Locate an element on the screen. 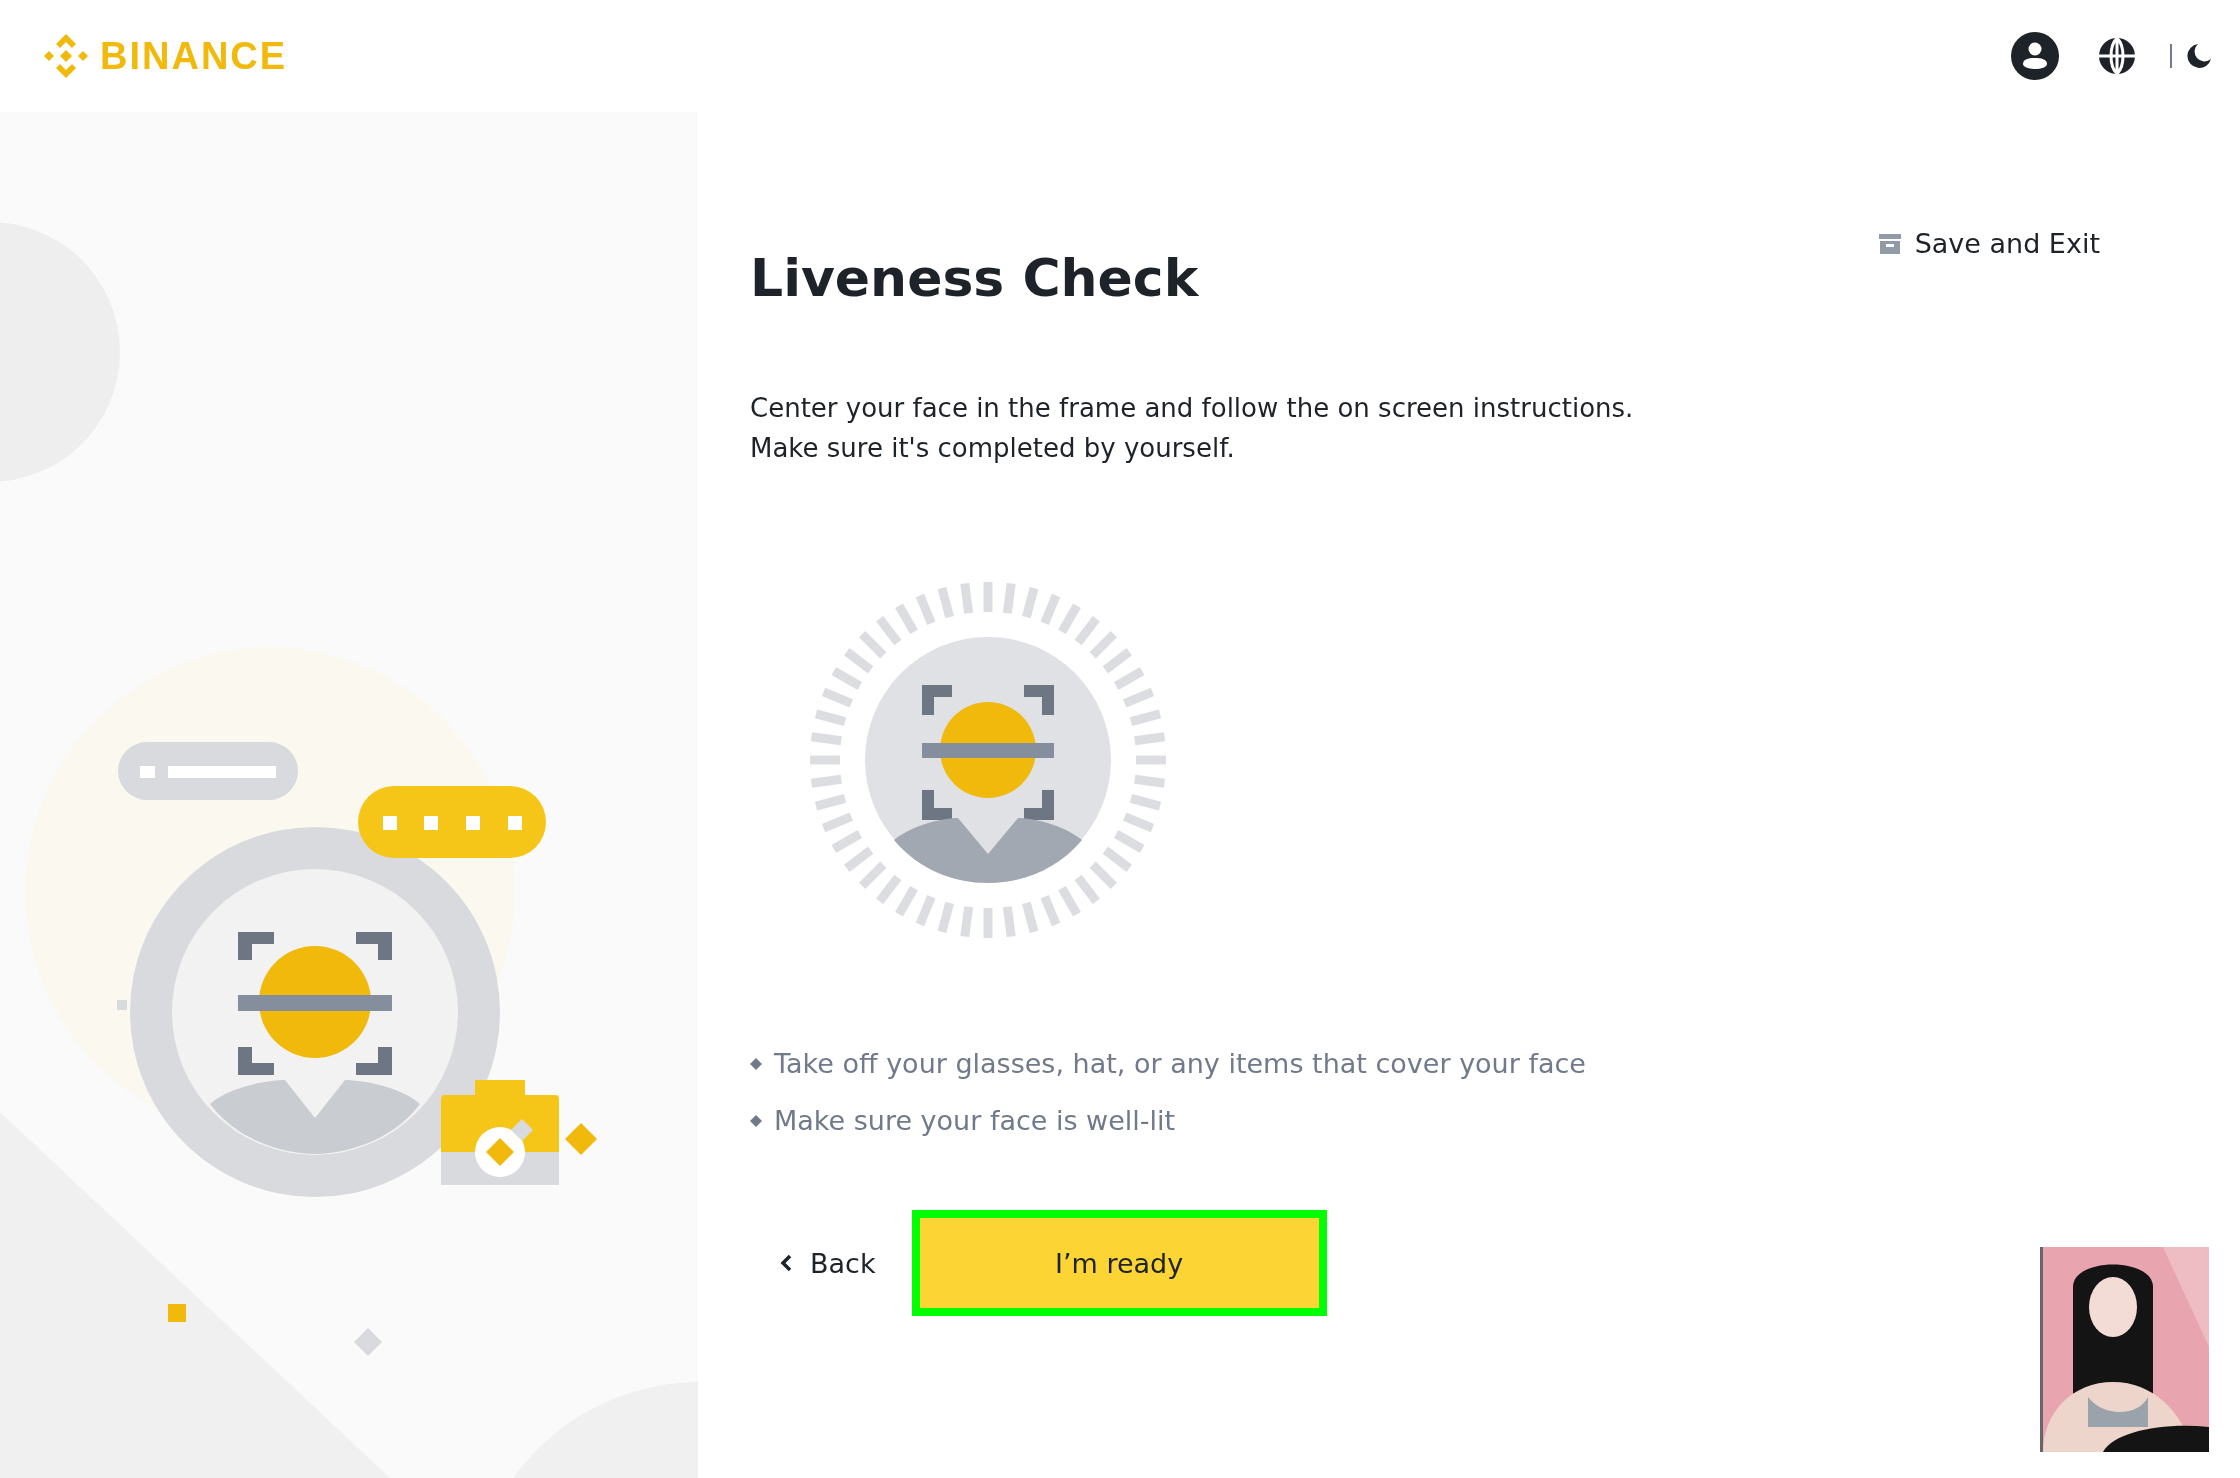  ready-button: I’m ready is located at coordinates (1119, 1263).